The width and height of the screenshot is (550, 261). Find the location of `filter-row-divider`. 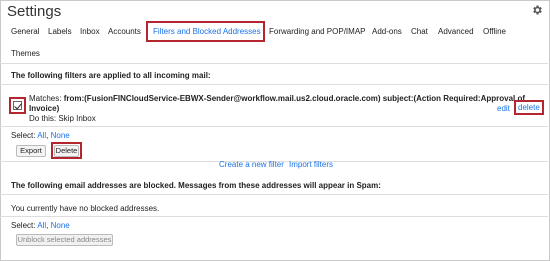

filter-row-divider is located at coordinates (274, 126).